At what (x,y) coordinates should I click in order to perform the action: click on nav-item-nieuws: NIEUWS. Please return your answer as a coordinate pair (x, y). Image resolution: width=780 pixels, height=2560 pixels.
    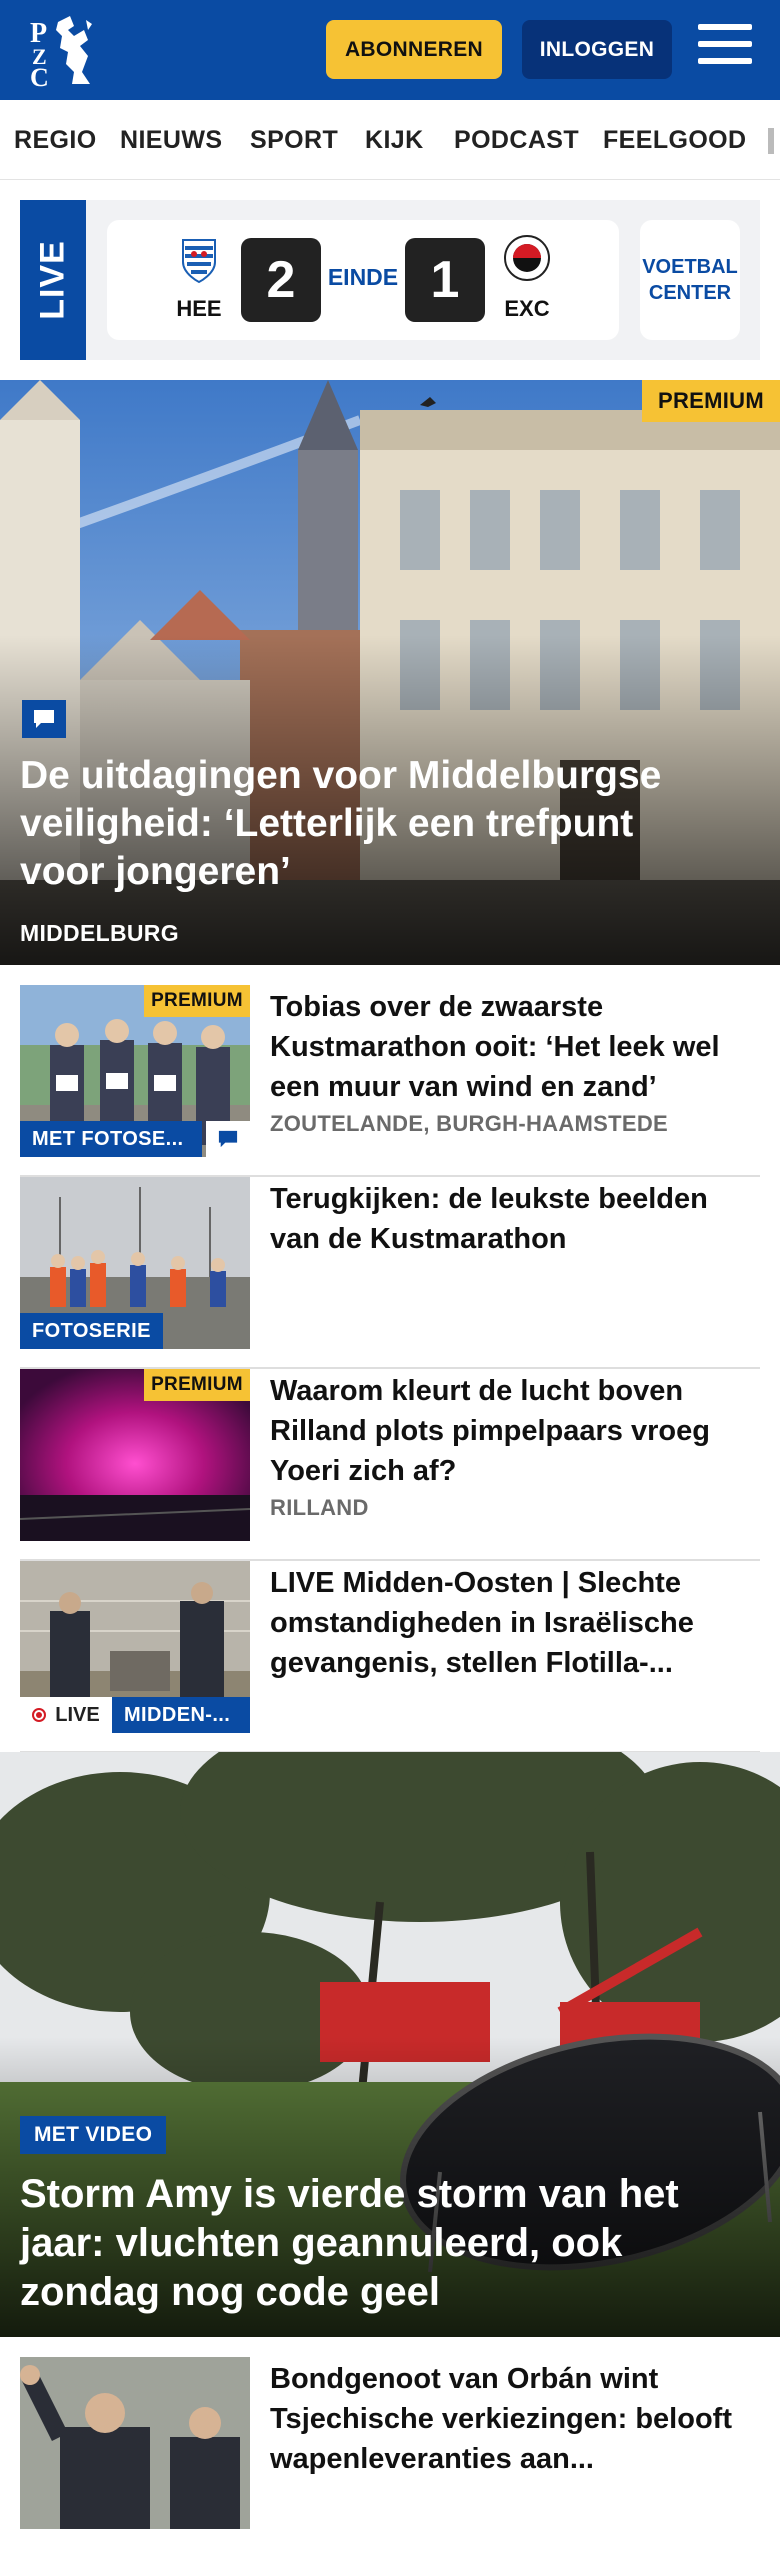
    Looking at the image, I should click on (171, 140).